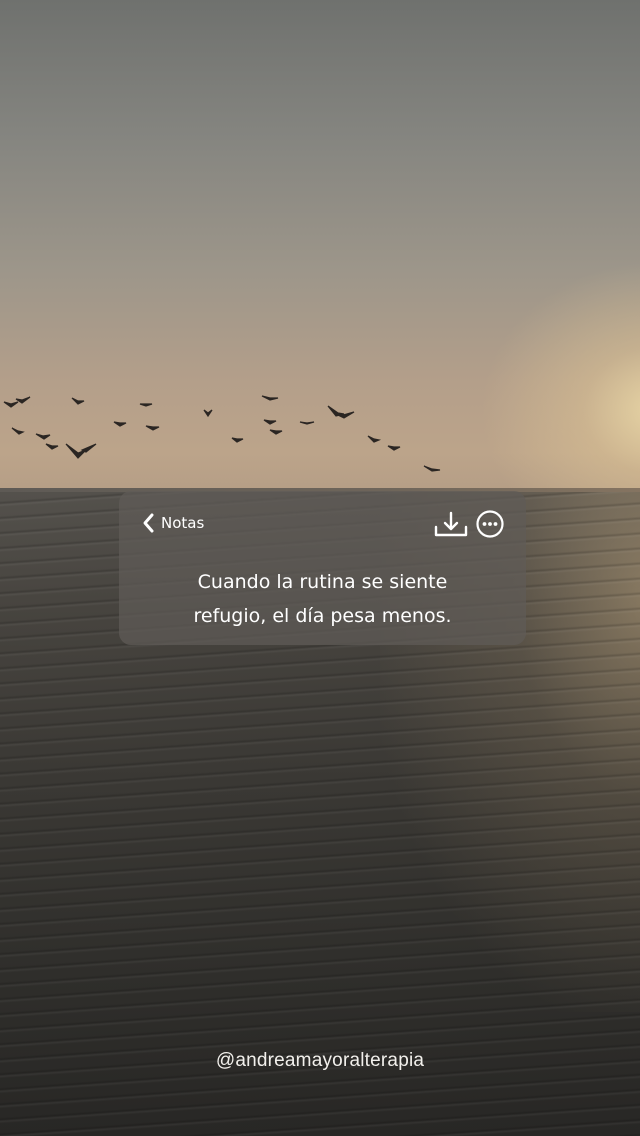 The height and width of the screenshot is (1136, 640). I want to click on back-button: Notas, so click(172, 523).